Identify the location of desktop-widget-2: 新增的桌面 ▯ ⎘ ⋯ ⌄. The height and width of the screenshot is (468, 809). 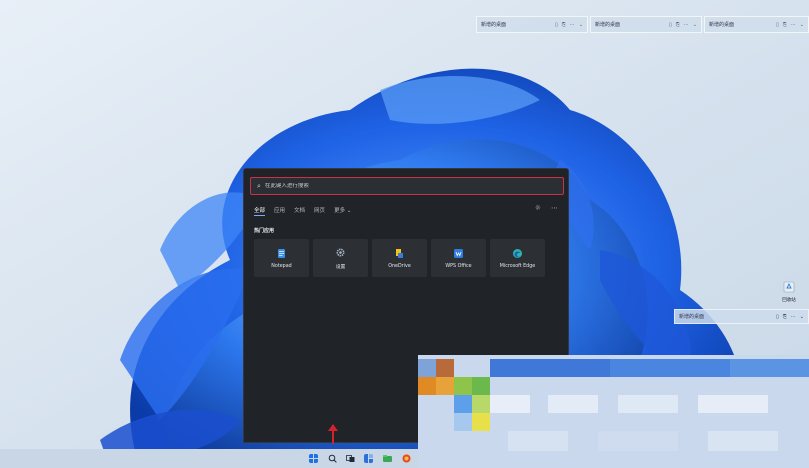
(646, 24).